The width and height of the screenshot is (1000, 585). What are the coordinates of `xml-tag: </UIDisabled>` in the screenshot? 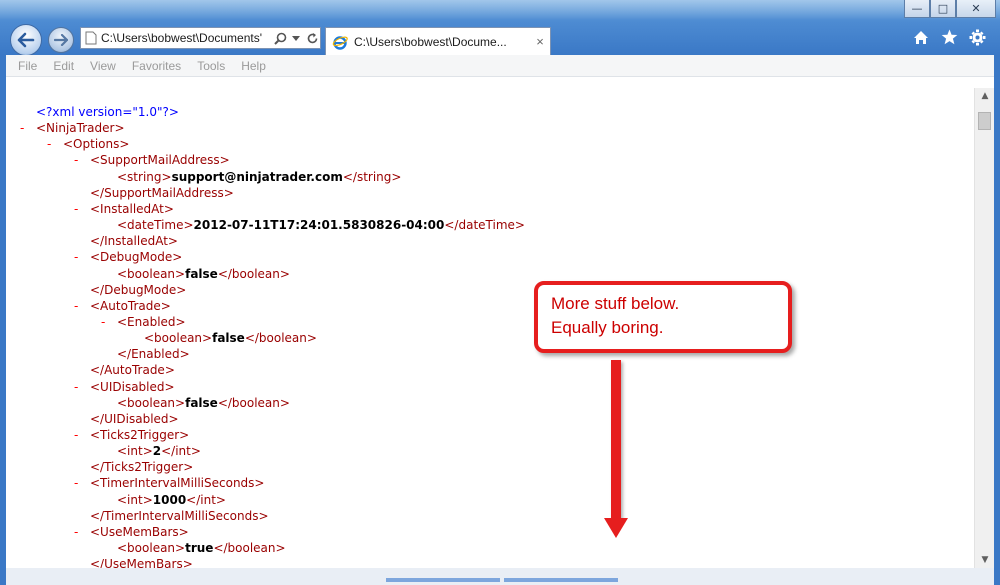 It's located at (134, 418).